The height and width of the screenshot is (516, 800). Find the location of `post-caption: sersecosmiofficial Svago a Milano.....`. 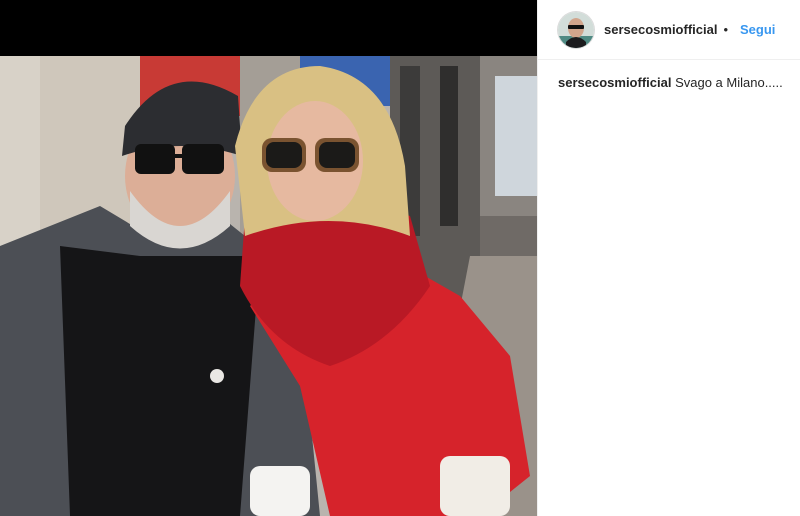

post-caption: sersecosmiofficial Svago a Milano..... is located at coordinates (669, 76).